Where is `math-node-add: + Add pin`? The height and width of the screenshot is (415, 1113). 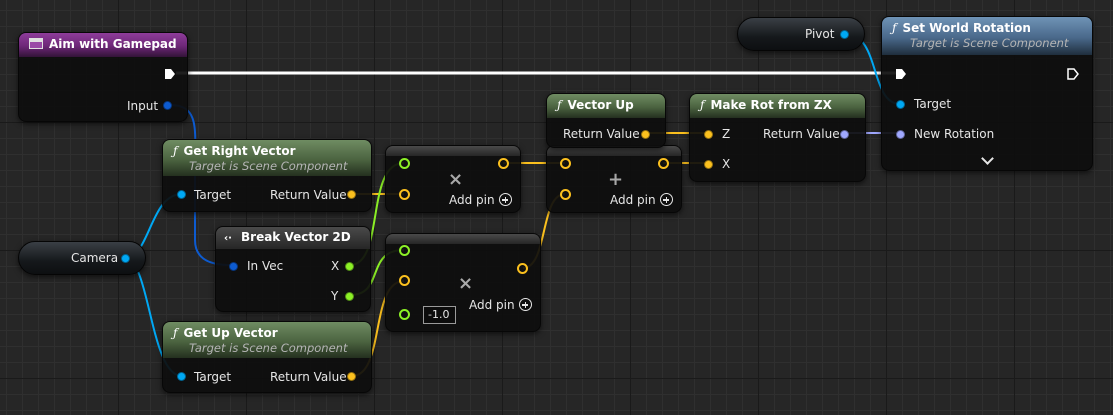 math-node-add: + Add pin is located at coordinates (614, 179).